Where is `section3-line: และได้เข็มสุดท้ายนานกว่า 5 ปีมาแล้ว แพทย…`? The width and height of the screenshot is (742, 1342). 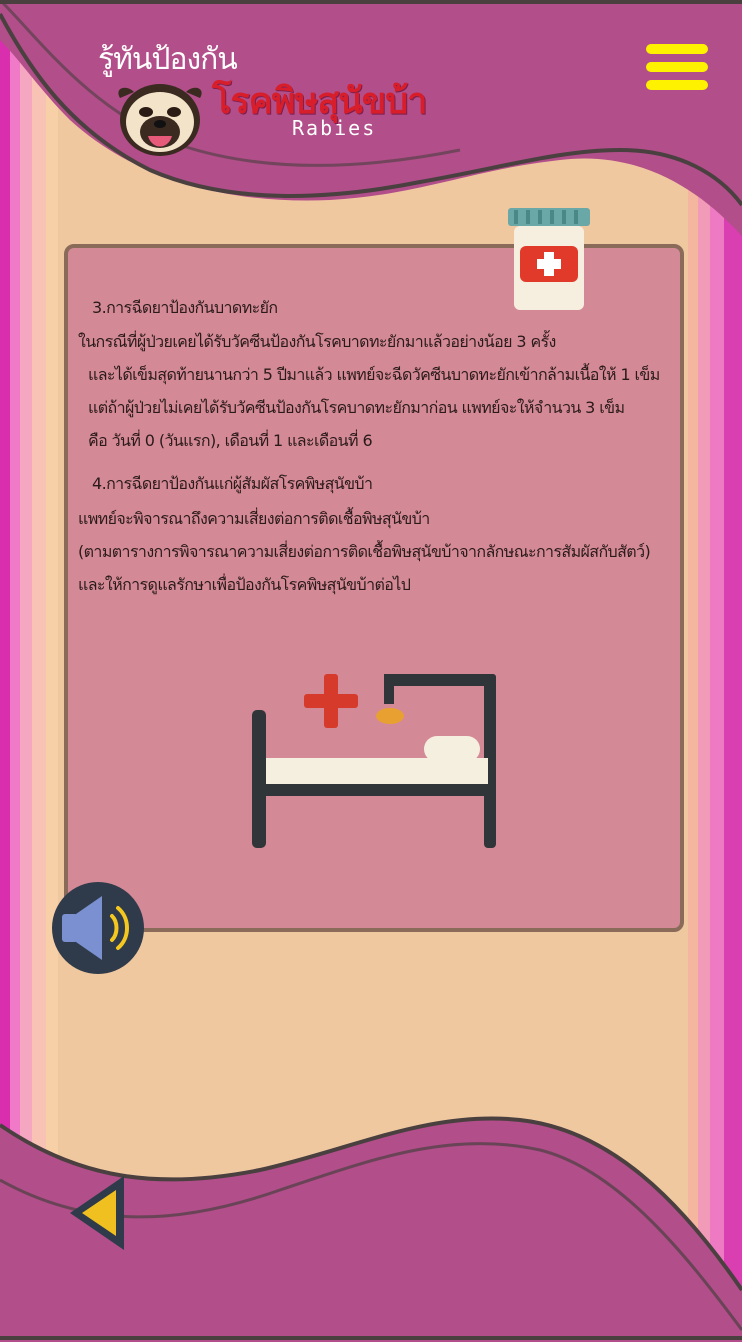
section3-line: และได้เข็มสุดท้ายนานกว่า 5 ปีมาแล้ว แพทย… is located at coordinates (374, 374).